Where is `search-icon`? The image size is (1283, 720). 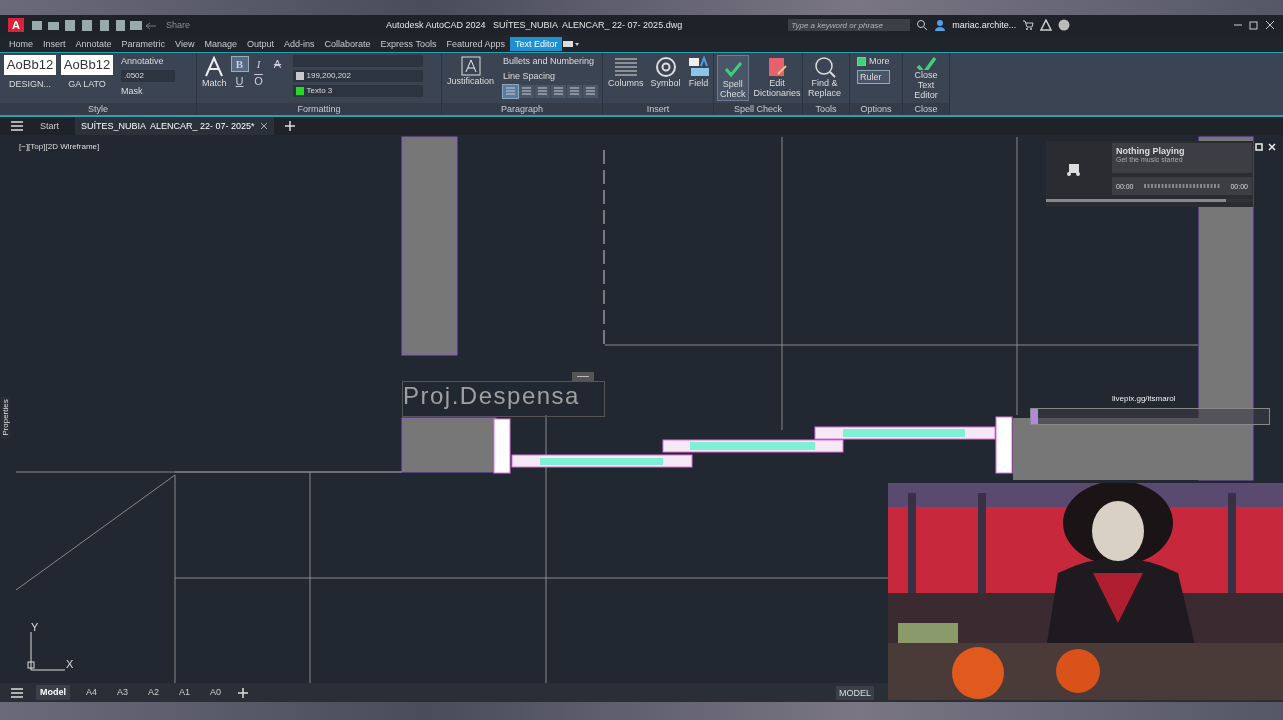 search-icon is located at coordinates (922, 25).